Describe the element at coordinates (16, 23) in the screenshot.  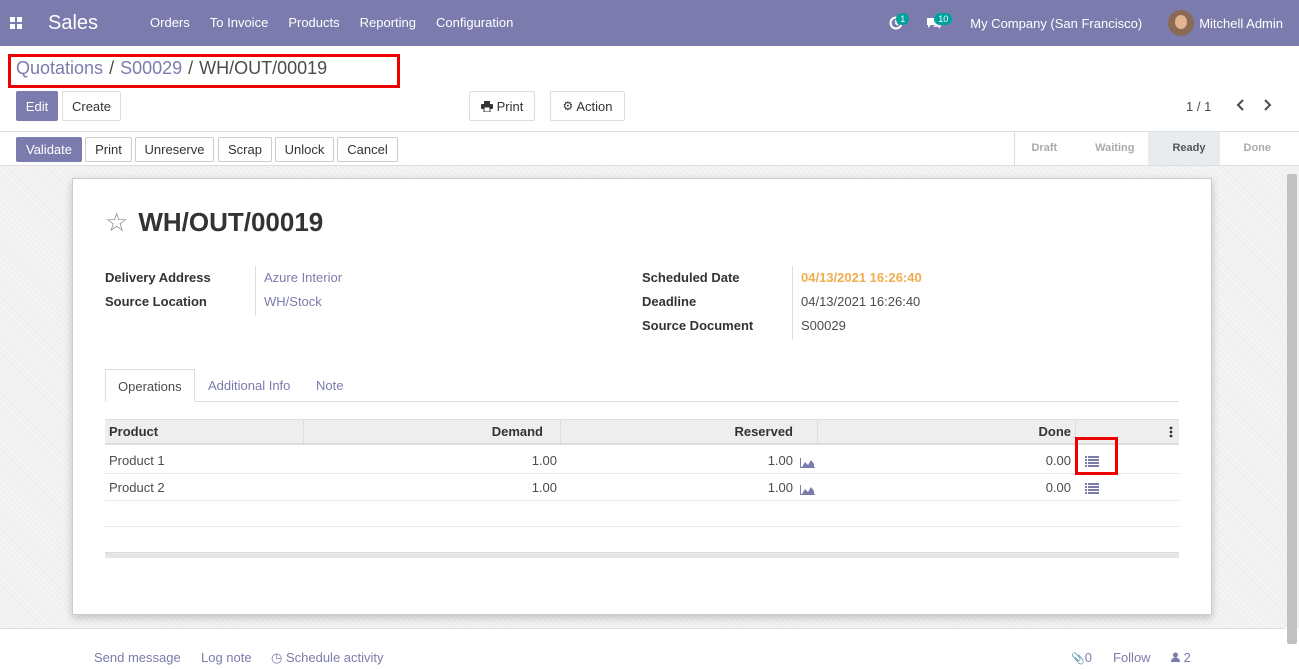
I see `apps-menu-icon` at that location.